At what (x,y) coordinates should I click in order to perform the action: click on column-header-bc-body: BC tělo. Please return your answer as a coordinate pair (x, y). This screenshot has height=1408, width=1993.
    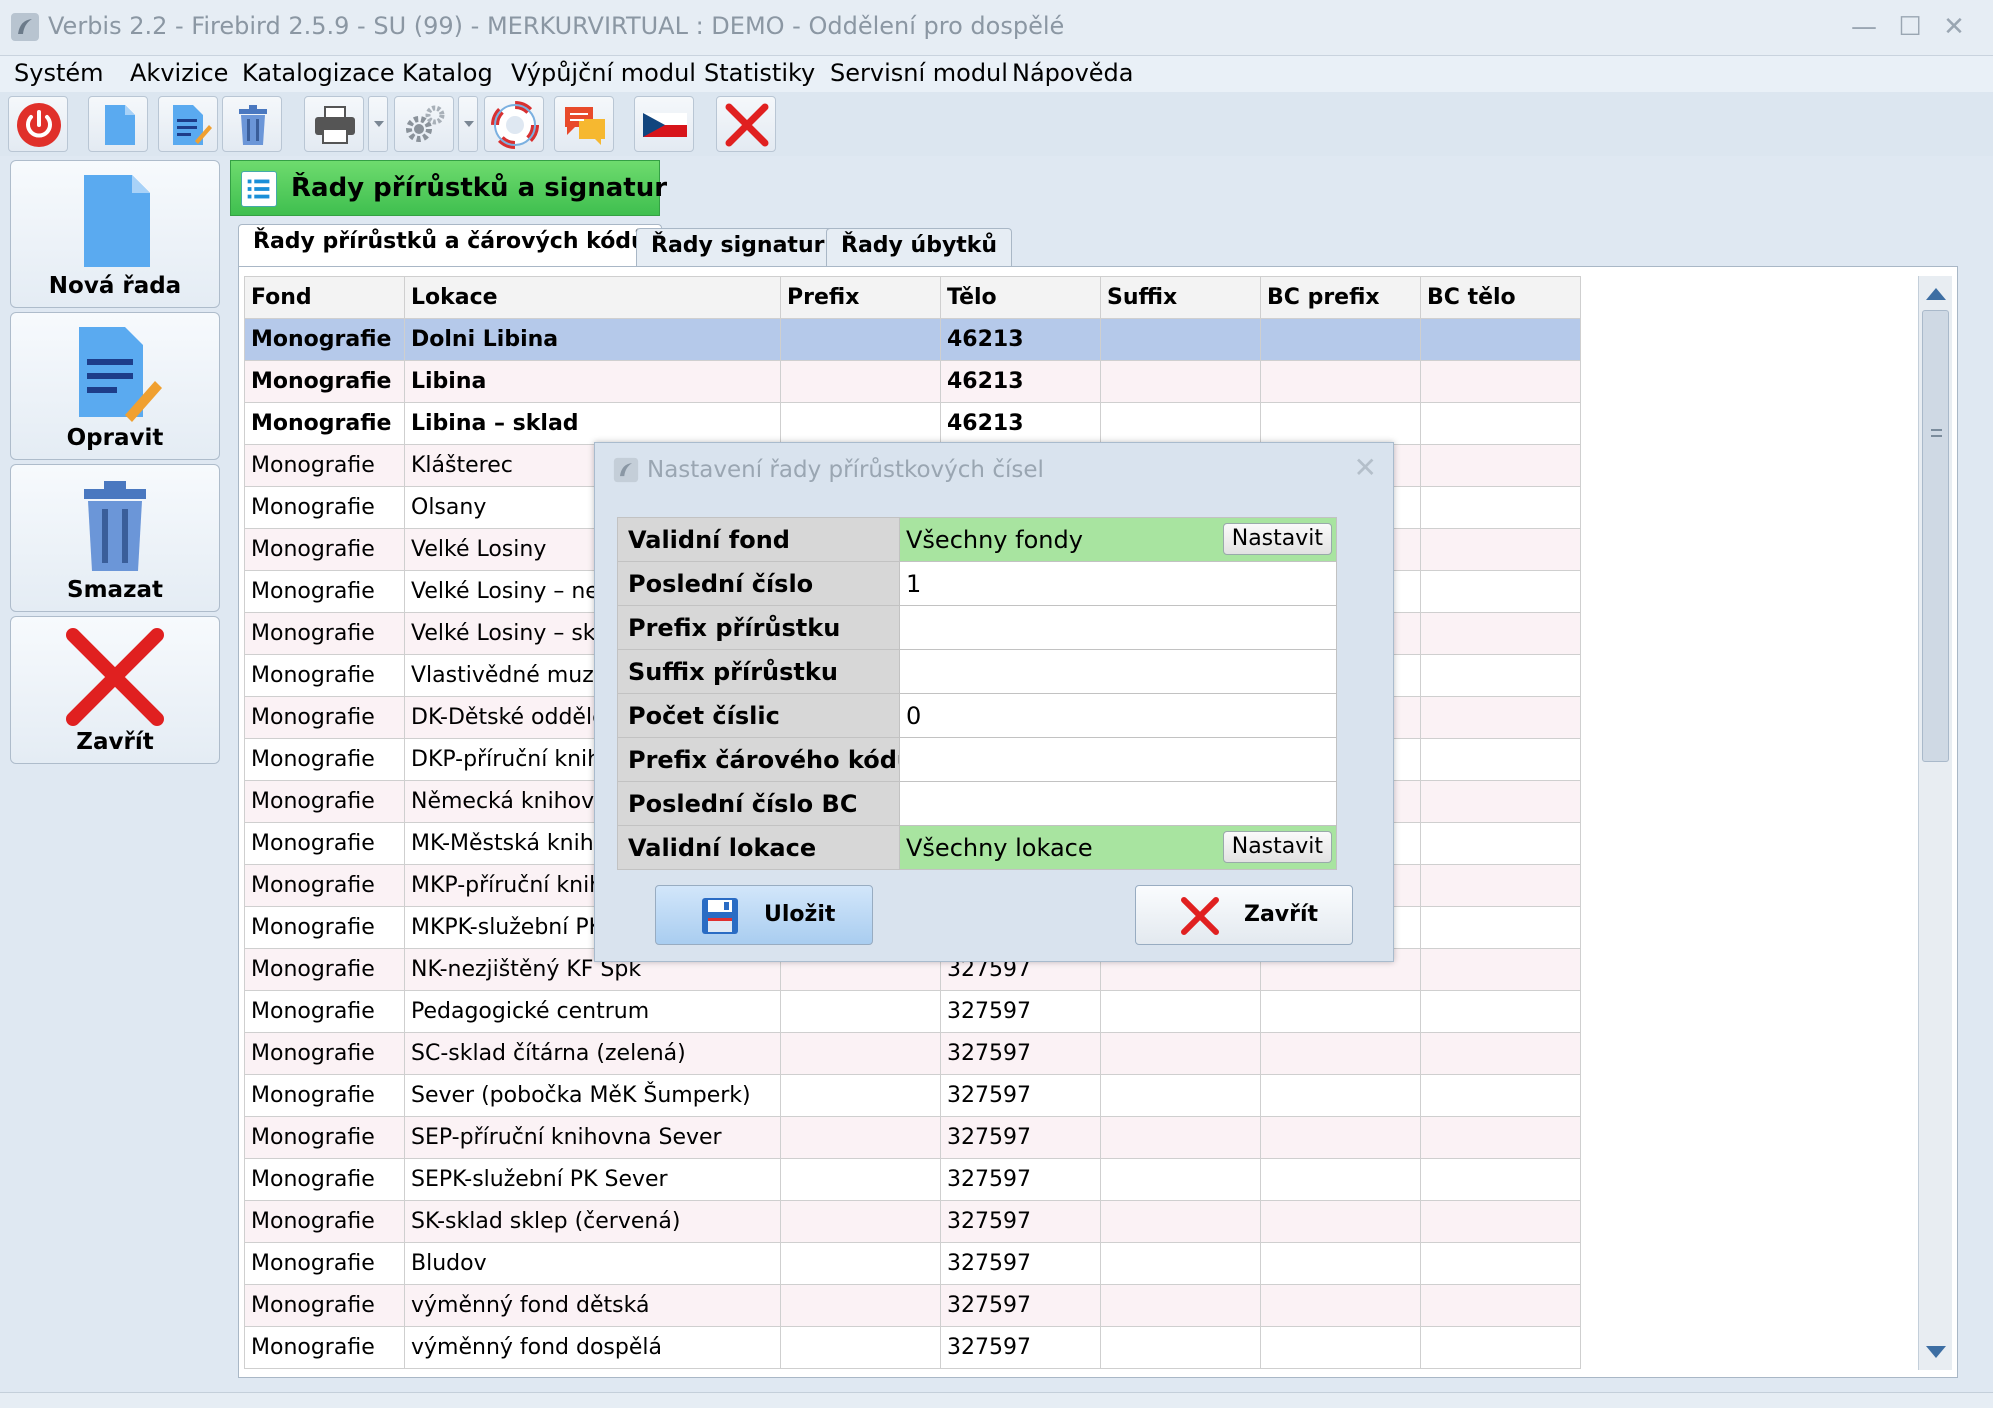
    Looking at the image, I should click on (1500, 297).